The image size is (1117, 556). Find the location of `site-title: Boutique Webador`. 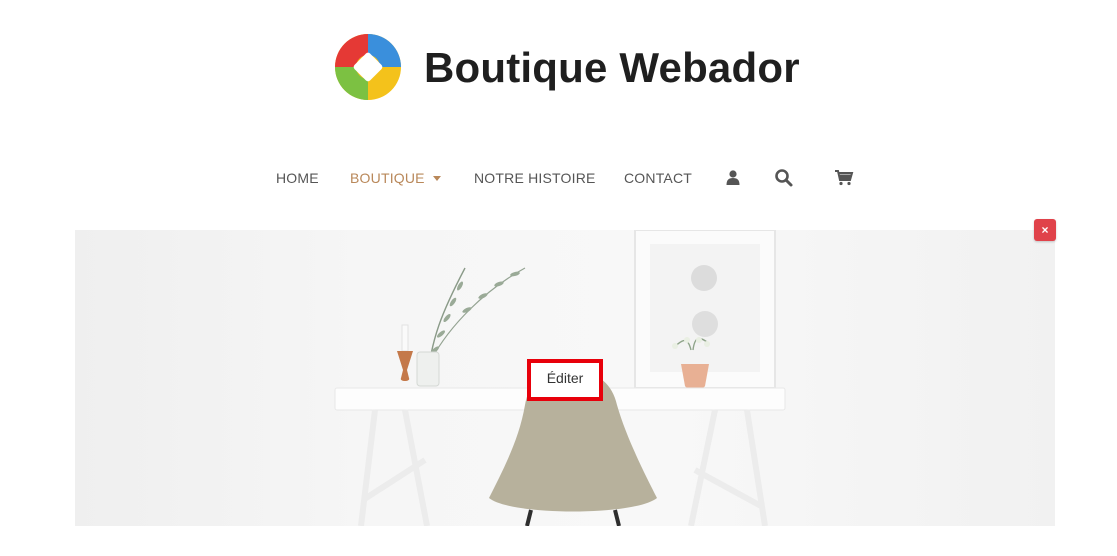

site-title: Boutique Webador is located at coordinates (612, 68).